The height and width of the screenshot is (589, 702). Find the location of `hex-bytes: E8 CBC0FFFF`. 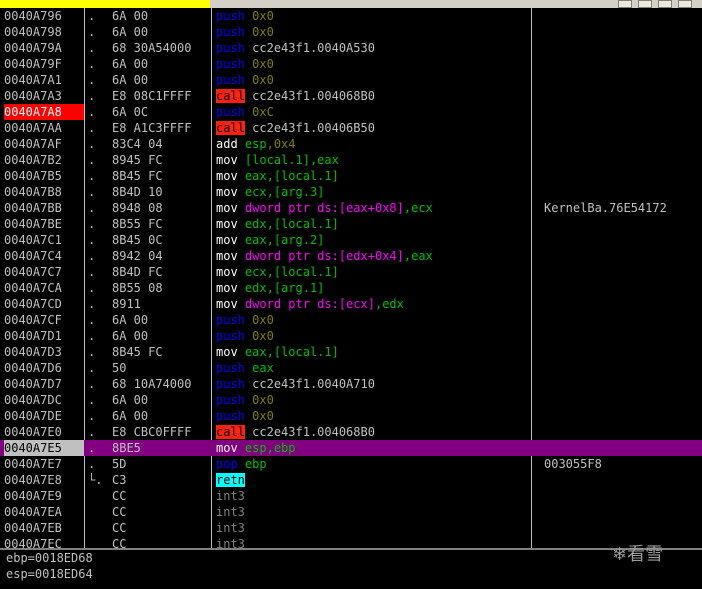

hex-bytes: E8 CBC0FFFF is located at coordinates (151, 432).